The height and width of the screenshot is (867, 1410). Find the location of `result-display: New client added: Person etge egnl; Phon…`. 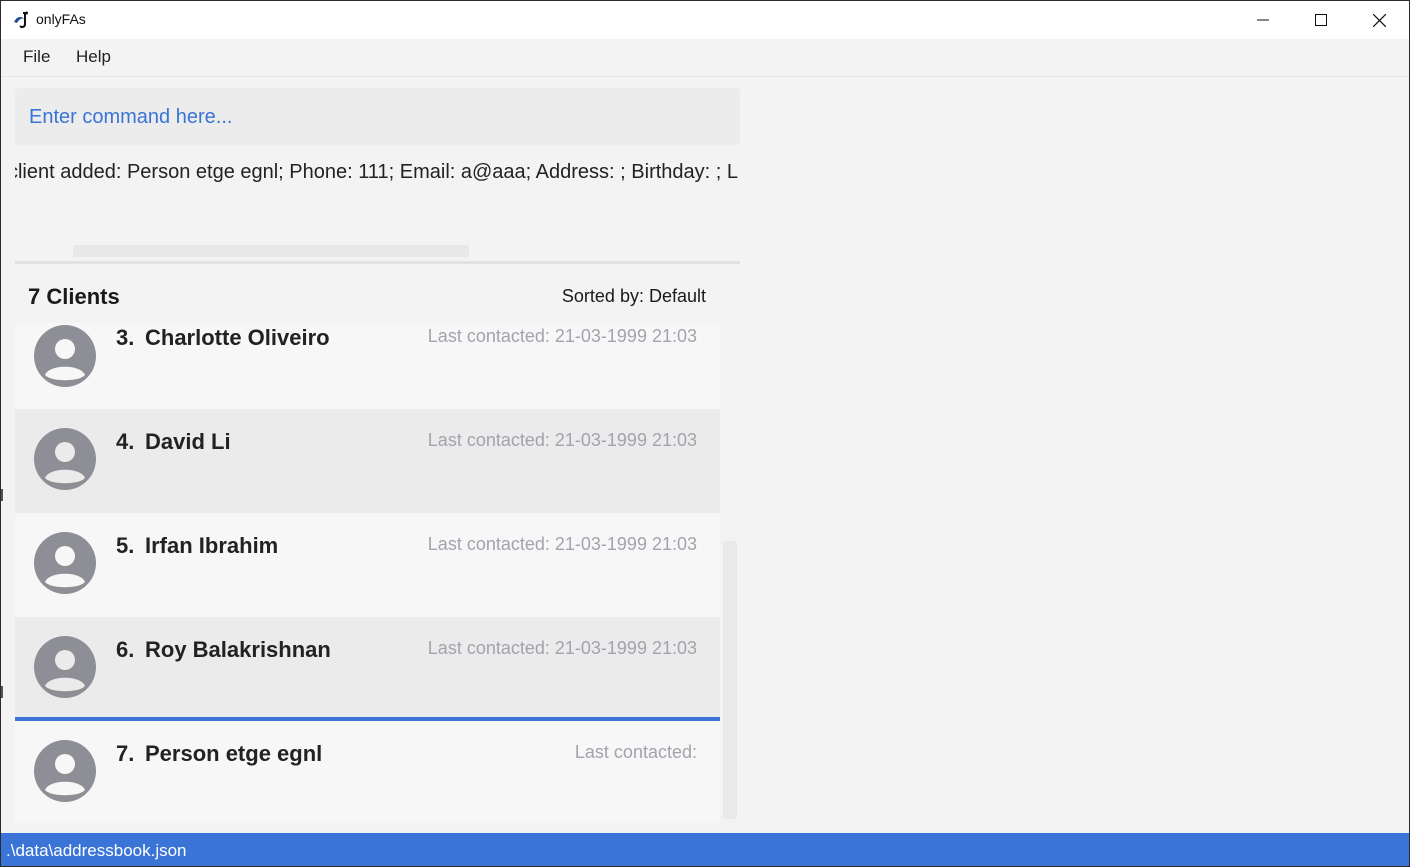

result-display: New client added: Person etge egnl; Phon… is located at coordinates (377, 207).